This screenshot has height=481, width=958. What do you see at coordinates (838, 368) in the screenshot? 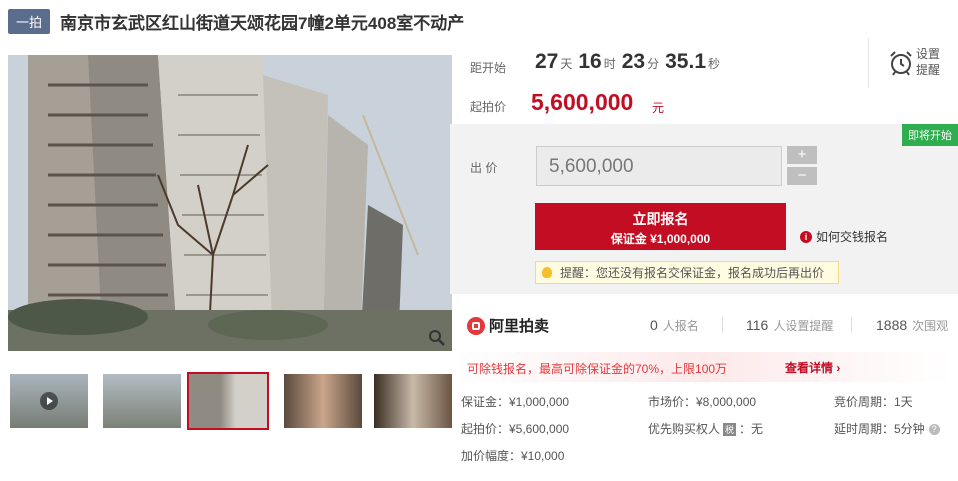
I see `chevron-right-icon: ›` at bounding box center [838, 368].